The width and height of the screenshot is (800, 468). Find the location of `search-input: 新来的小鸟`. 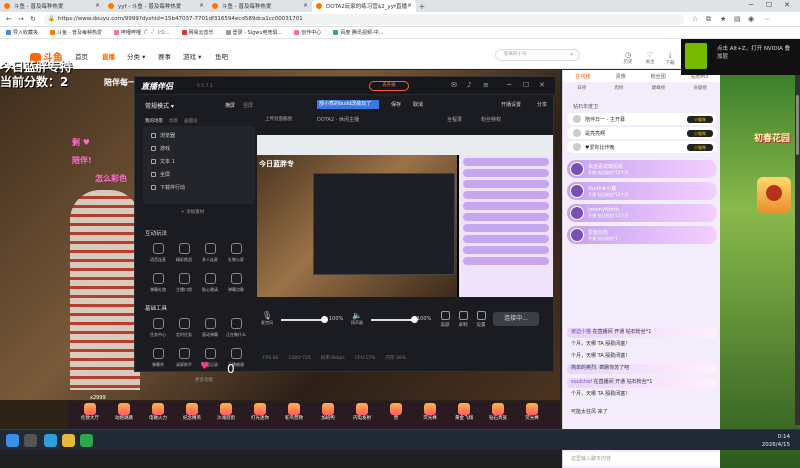

search-input: 新来的小鸟 is located at coordinates (537, 55).